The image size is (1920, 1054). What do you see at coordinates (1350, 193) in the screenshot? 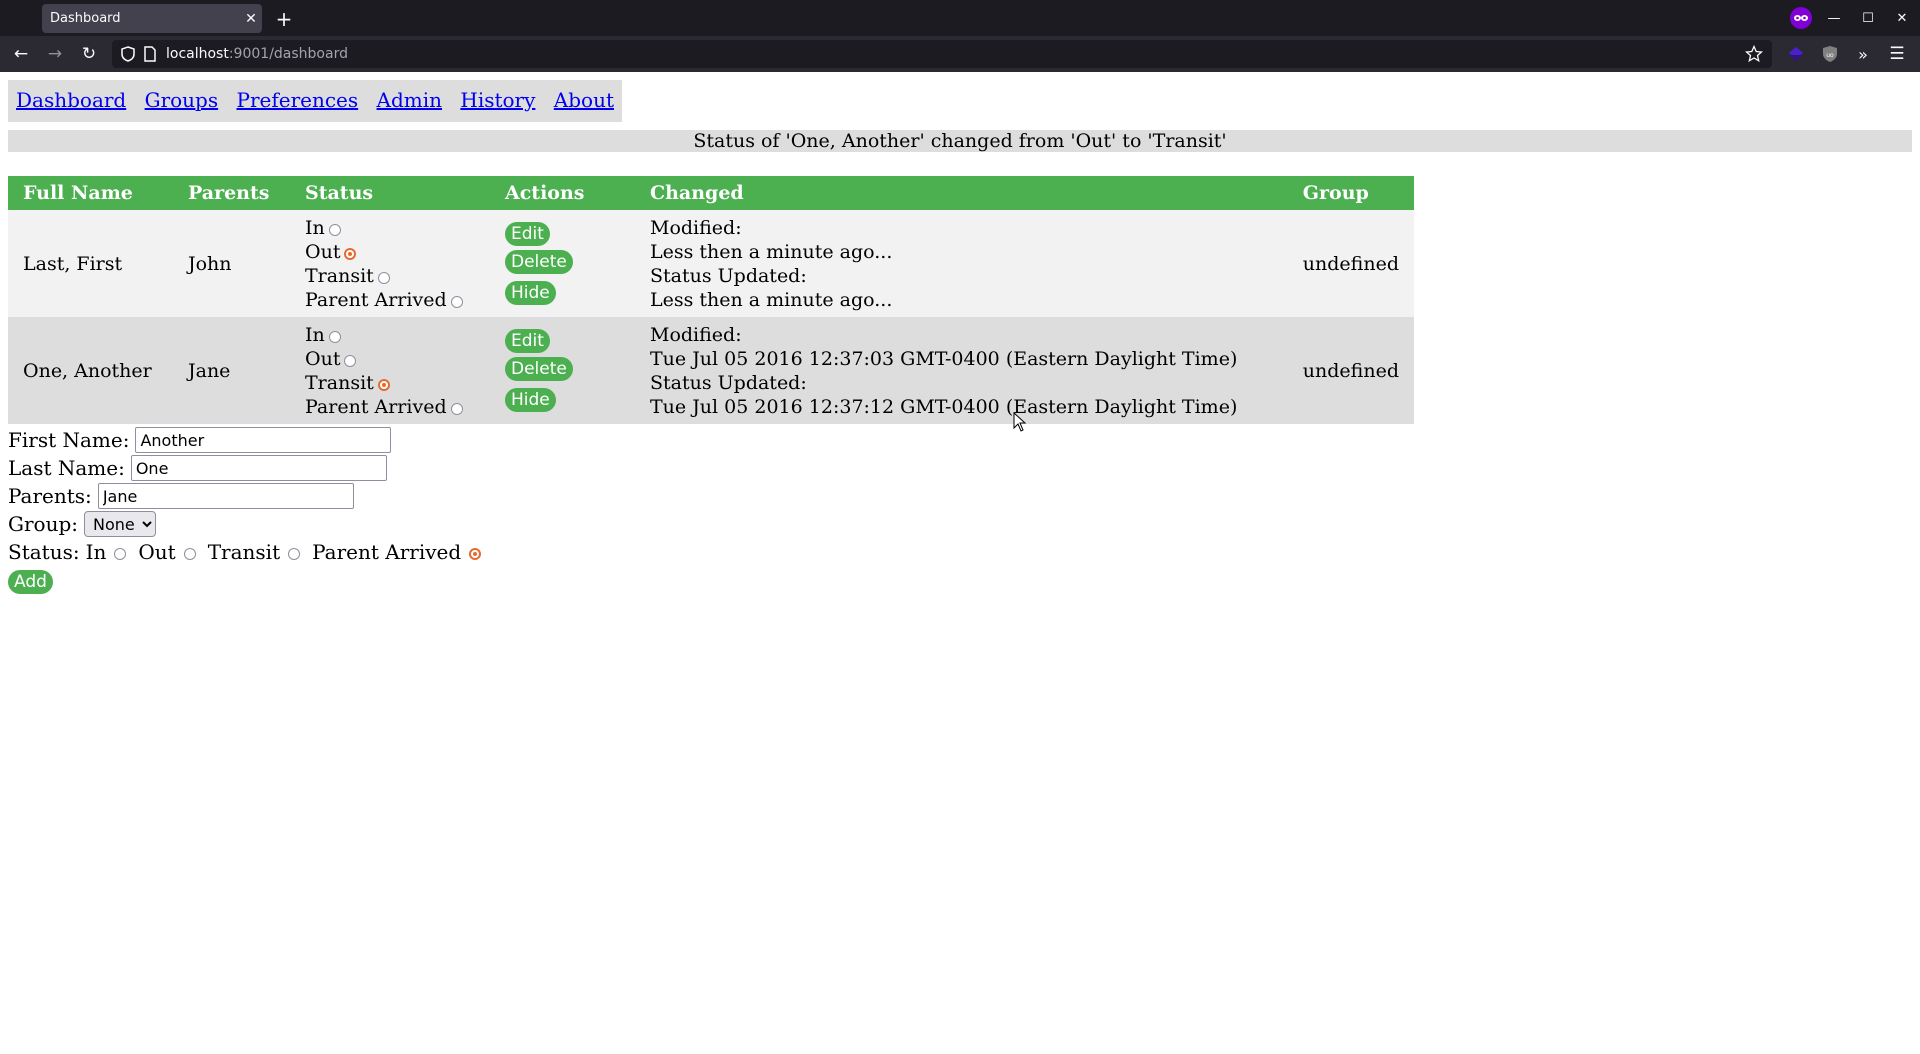
I see `col-group: Group` at bounding box center [1350, 193].